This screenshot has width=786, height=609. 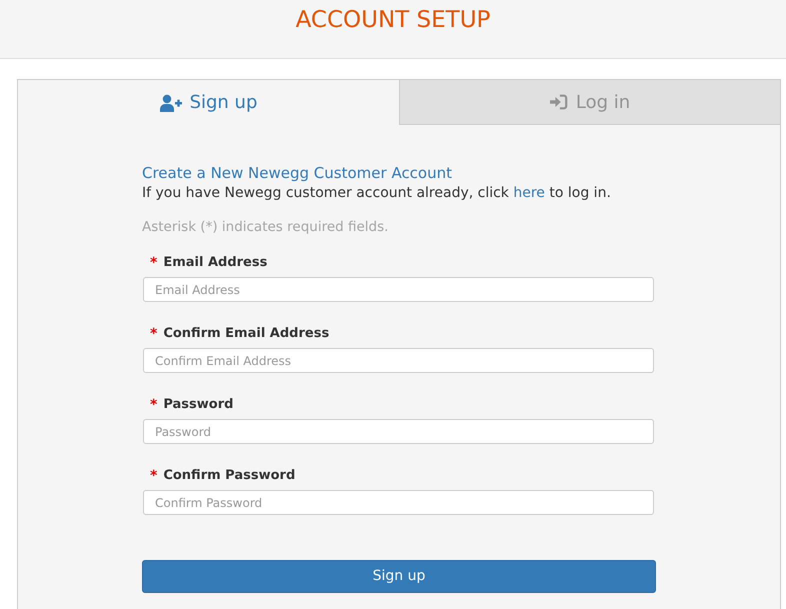 What do you see at coordinates (589, 102) in the screenshot?
I see `log-in-tab: Log in` at bounding box center [589, 102].